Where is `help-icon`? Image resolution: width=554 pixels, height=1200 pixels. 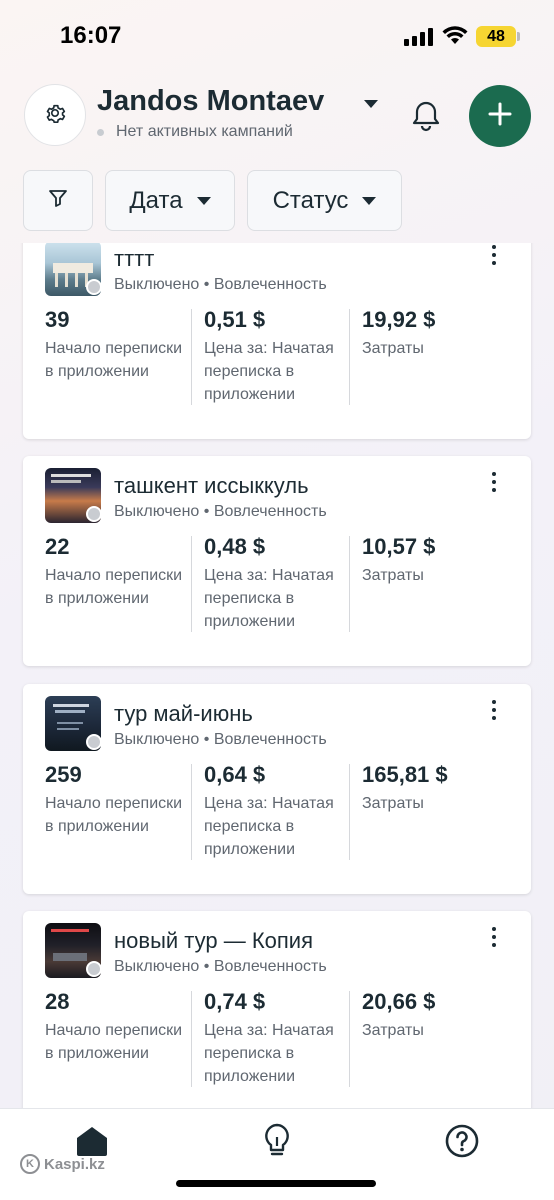
help-icon is located at coordinates (462, 1143).